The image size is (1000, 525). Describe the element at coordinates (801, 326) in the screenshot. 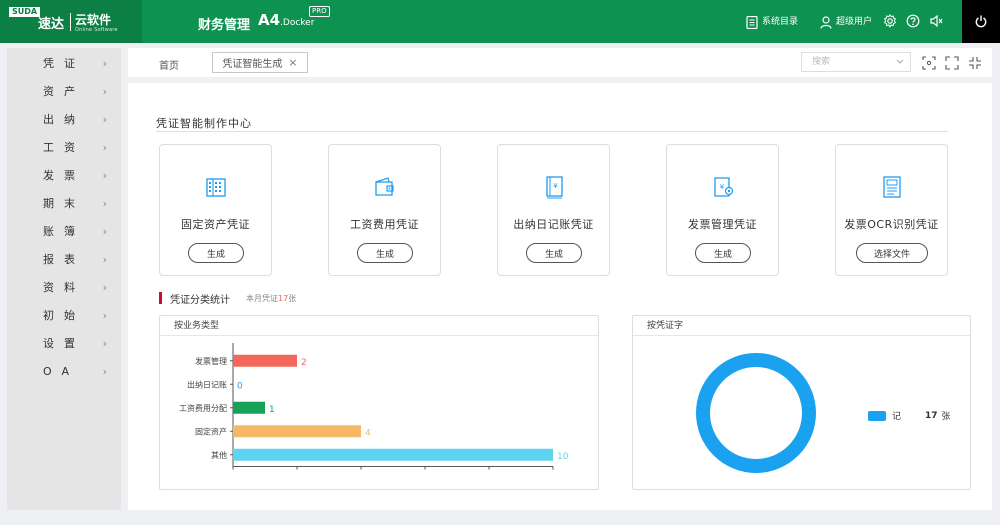

I see `panel-title: 按凭证字` at that location.